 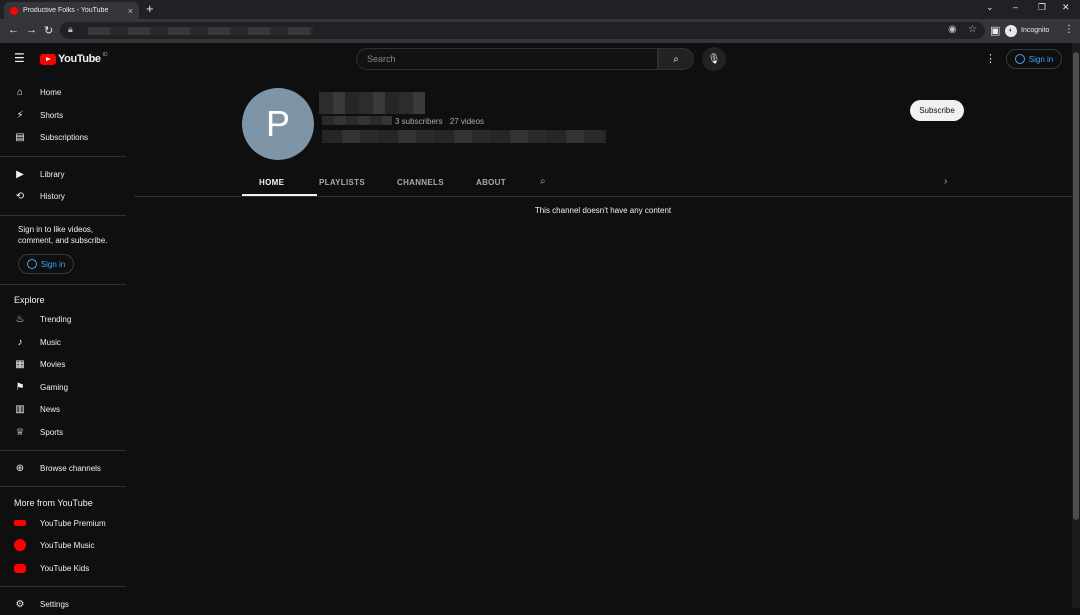 What do you see at coordinates (66, 10) in the screenshot?
I see `tab-title: Productive Folks - YouTube` at bounding box center [66, 10].